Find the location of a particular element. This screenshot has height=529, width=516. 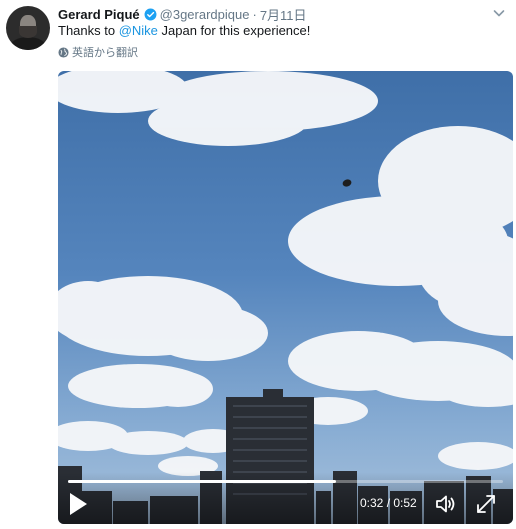

translate-link: 英語から翻訳 is located at coordinates (98, 52).